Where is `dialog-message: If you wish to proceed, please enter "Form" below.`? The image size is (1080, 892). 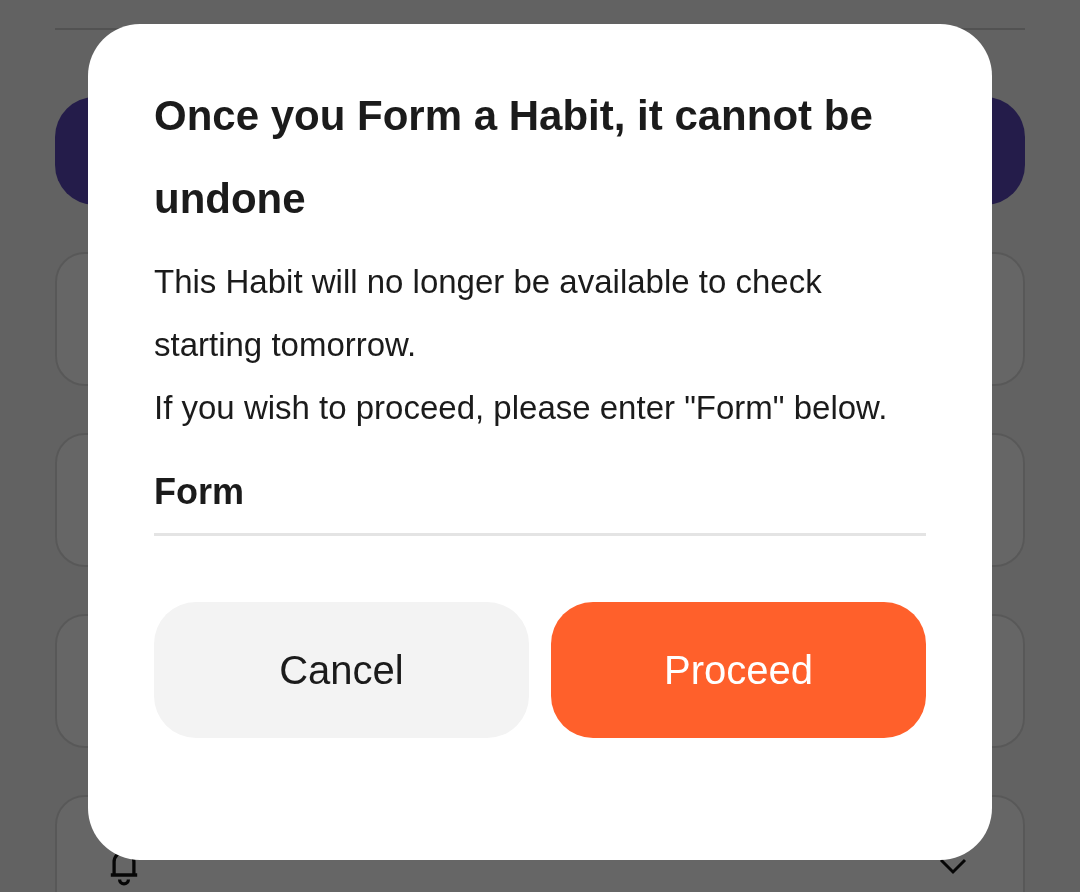
dialog-message: If you wish to proceed, please enter "Form" below. is located at coordinates (521, 408).